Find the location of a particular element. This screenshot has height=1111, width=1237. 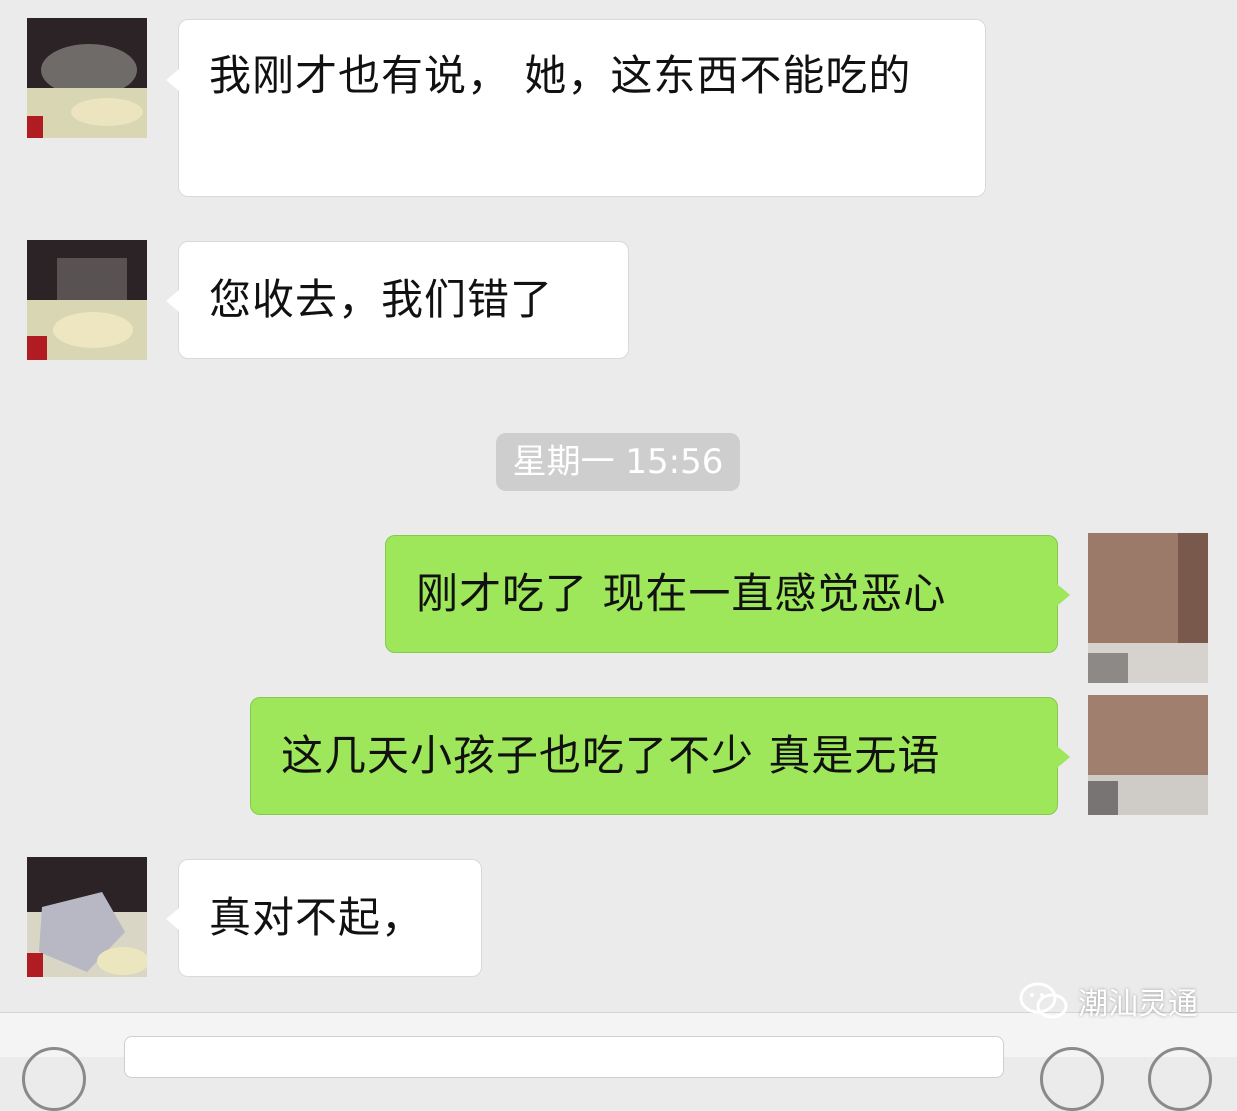

message-bubble-incoming: 我刚才也有说， 她，这东西不能吃的 is located at coordinates (576, 108).